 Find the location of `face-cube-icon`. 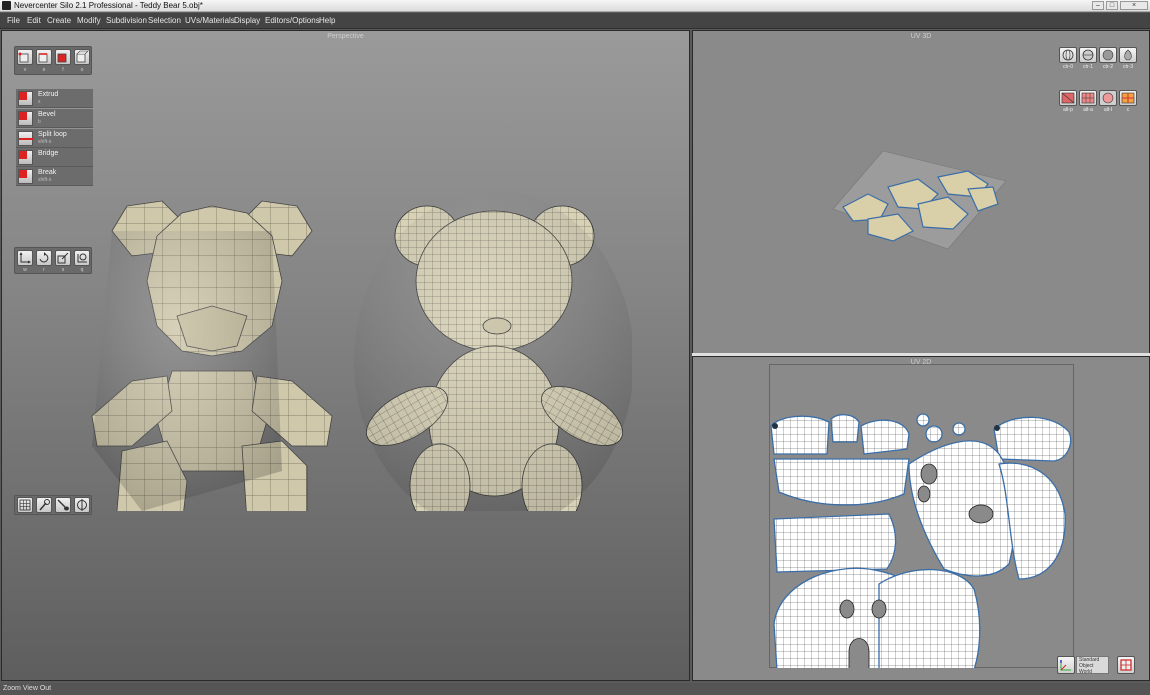

face-cube-icon is located at coordinates (62, 58).